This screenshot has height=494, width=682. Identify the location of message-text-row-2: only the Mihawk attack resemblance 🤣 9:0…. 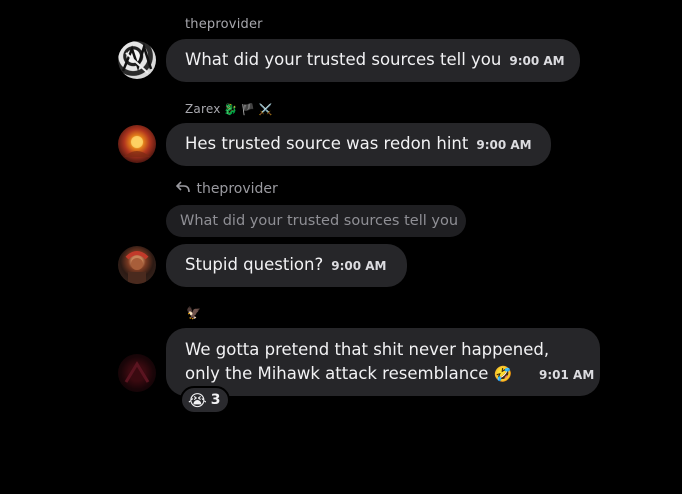
(392, 374).